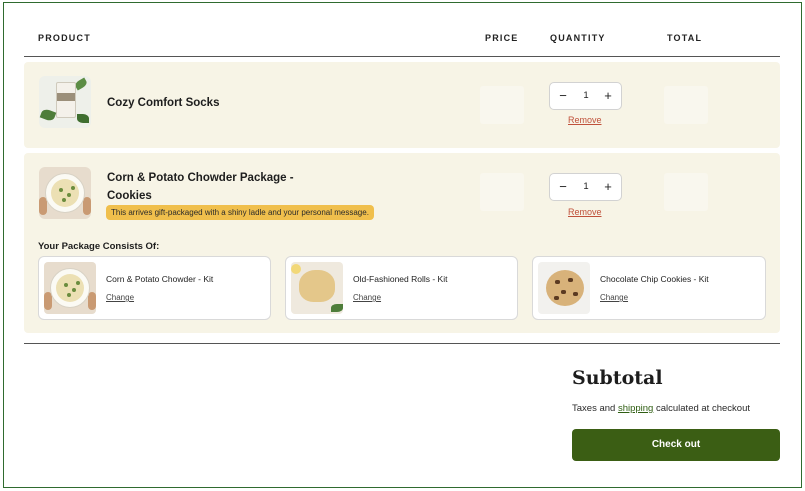  What do you see at coordinates (685, 38) in the screenshot?
I see `header-total: TOTAL` at bounding box center [685, 38].